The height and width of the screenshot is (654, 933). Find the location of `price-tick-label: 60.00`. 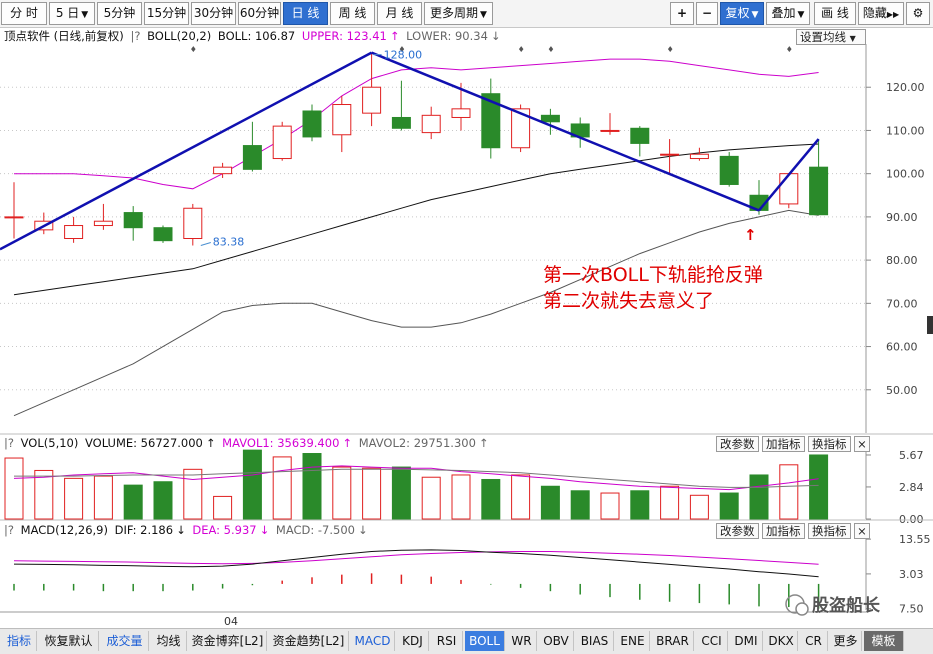

price-tick-label: 60.00 is located at coordinates (902, 347).